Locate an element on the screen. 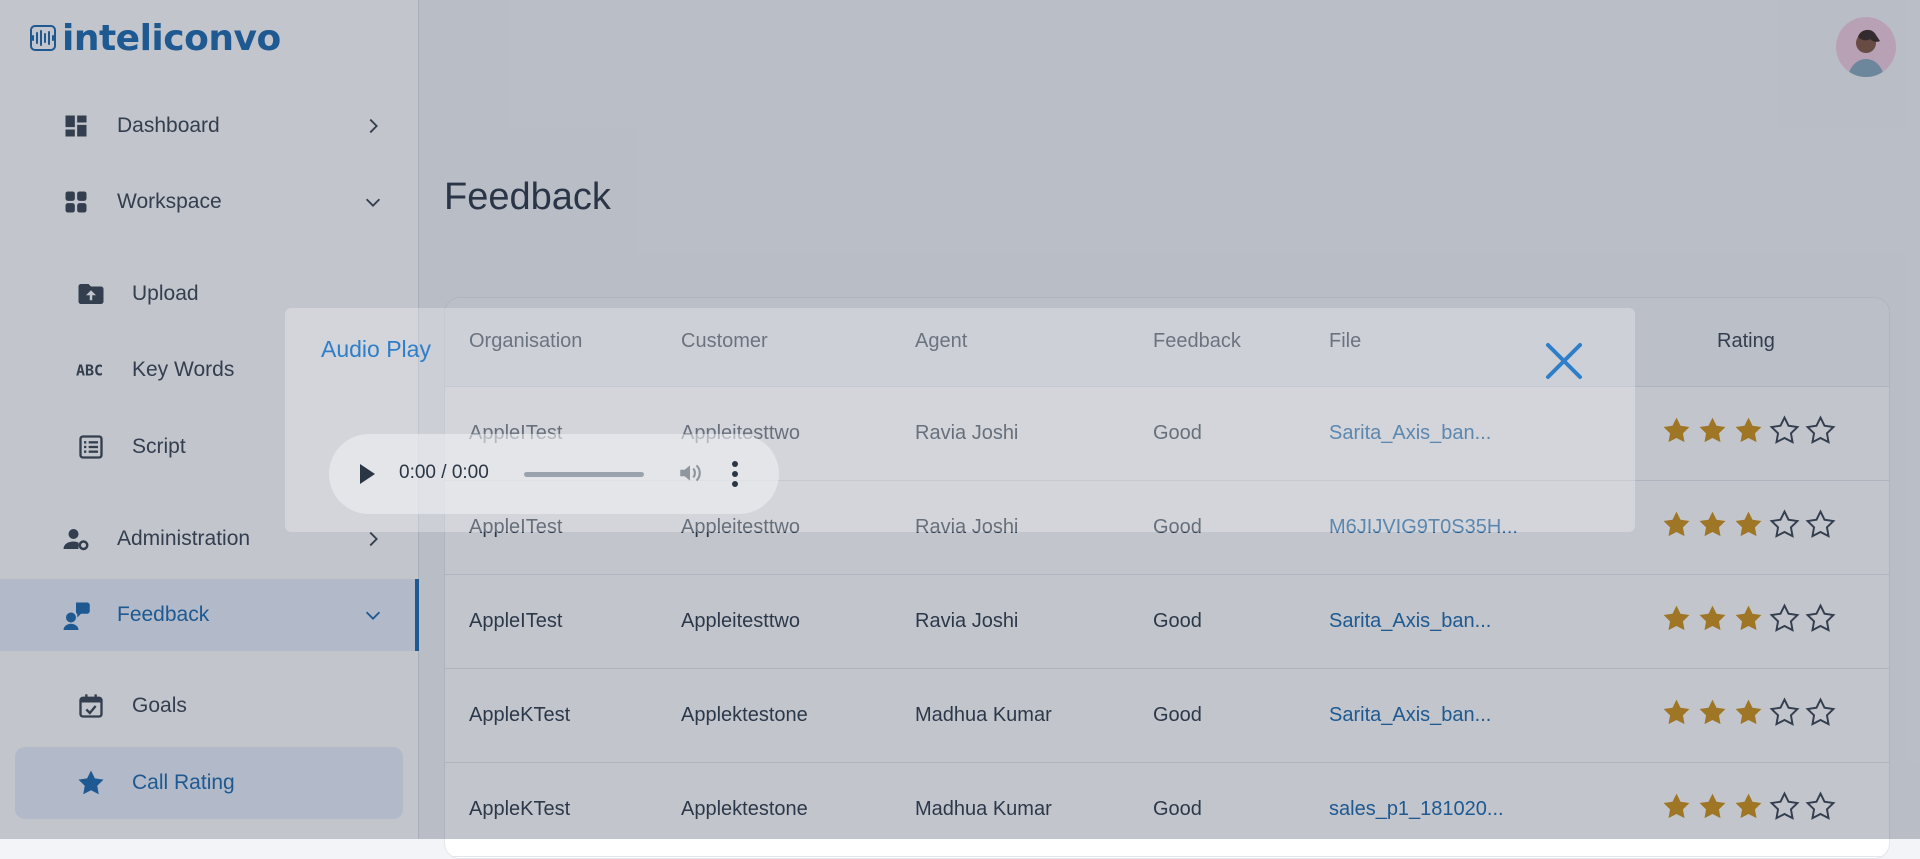 The image size is (1920, 859). audio-progress-slider is located at coordinates (584, 474).